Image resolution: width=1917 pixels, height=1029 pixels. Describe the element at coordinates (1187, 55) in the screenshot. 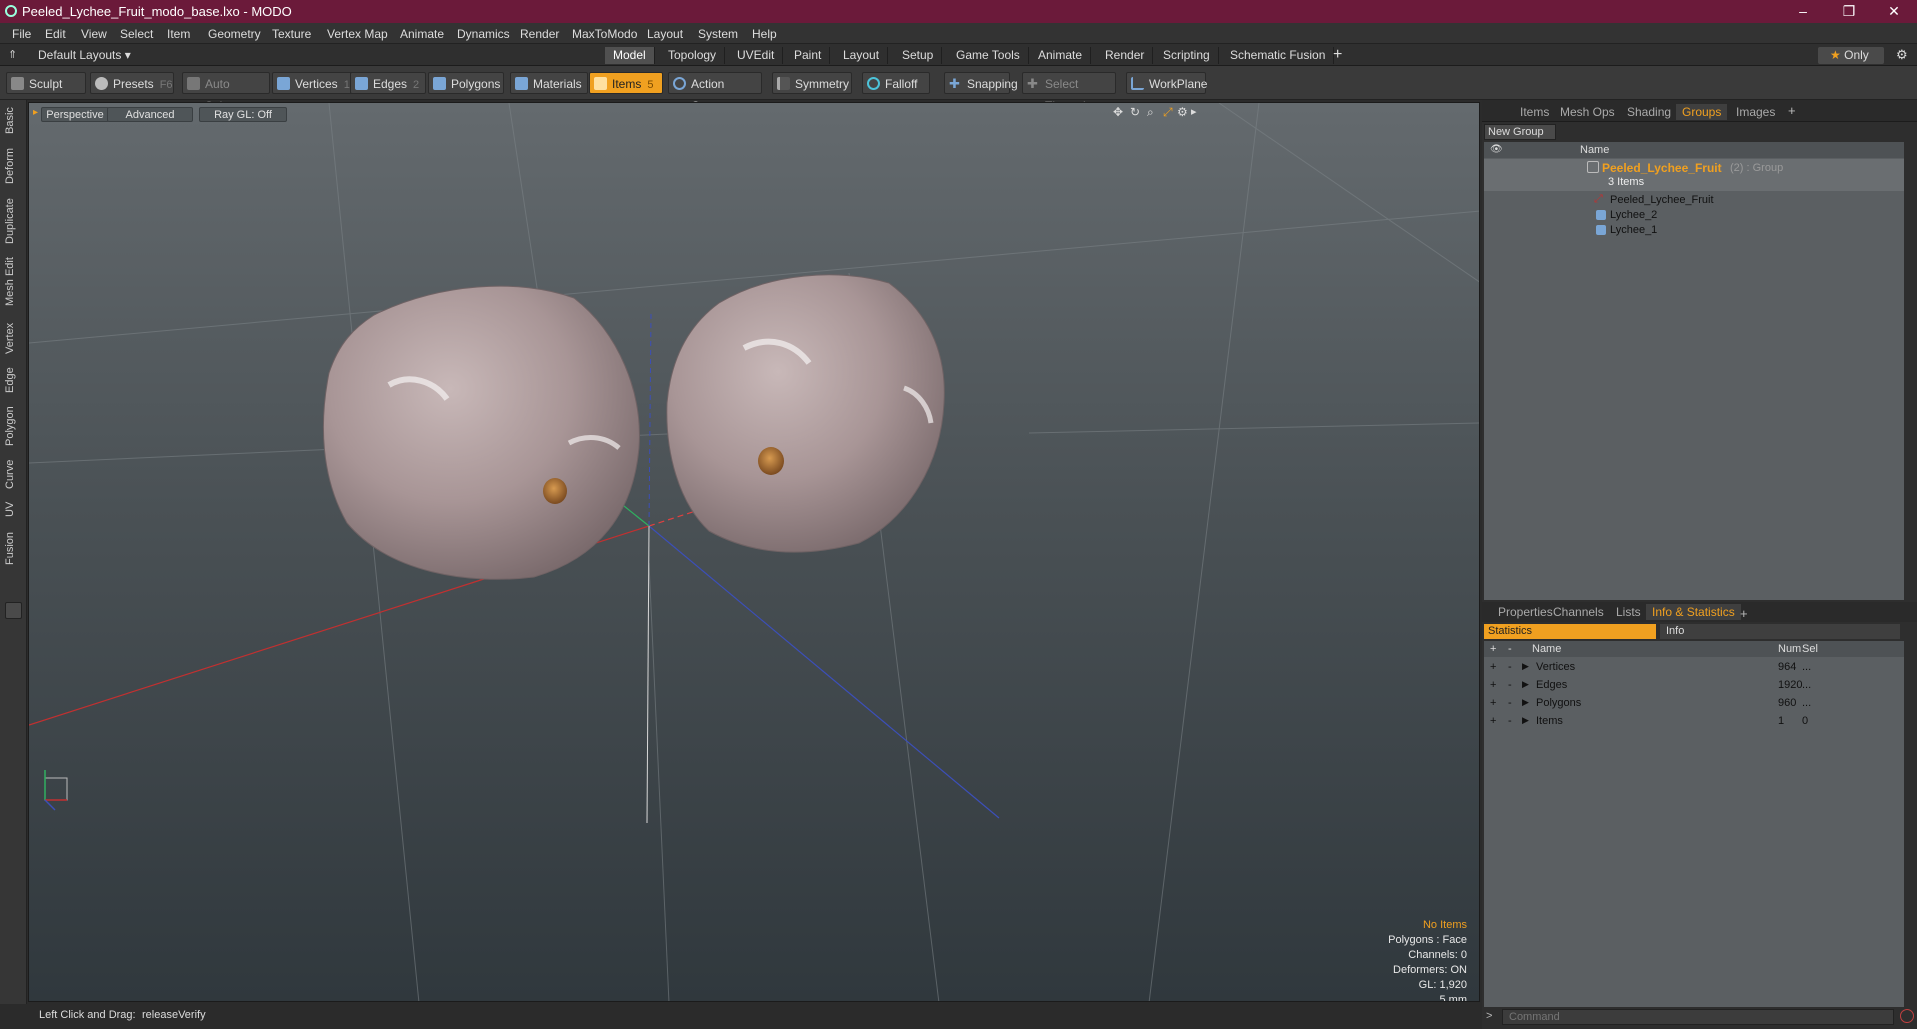

I see `tab-scripting: Scripting` at that location.